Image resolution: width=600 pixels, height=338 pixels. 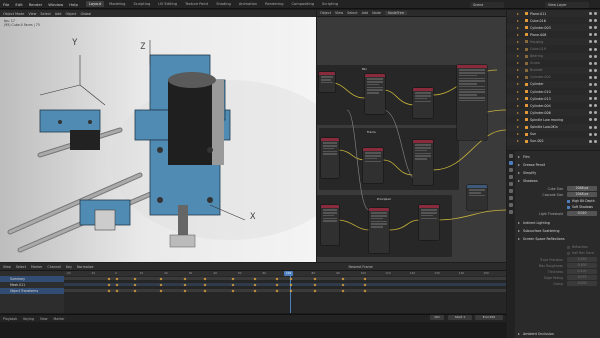 What do you see at coordinates (460, 317) in the screenshot?
I see `start-frame-field: Start 1` at bounding box center [460, 317].